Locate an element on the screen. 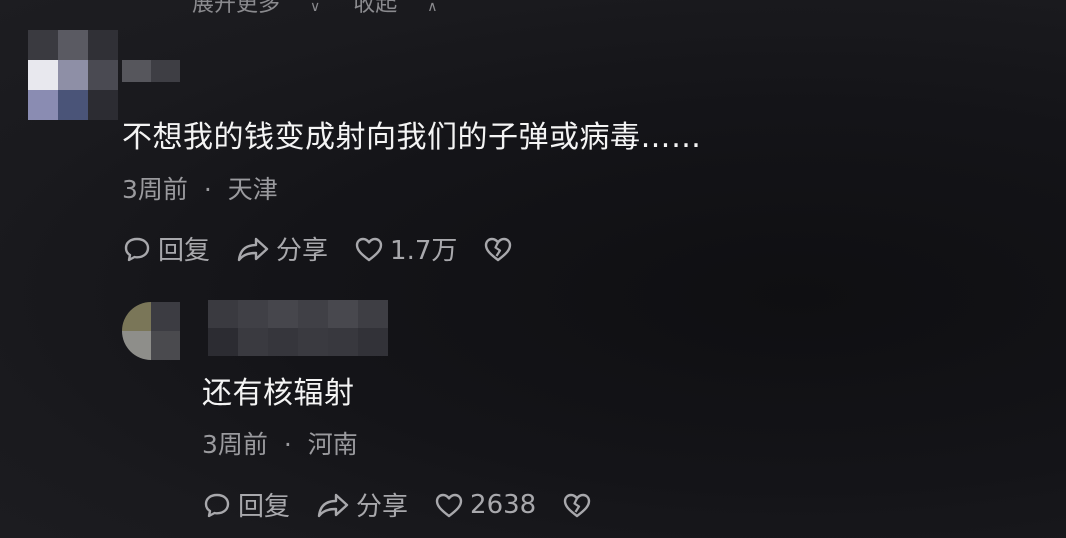  reply-username is located at coordinates (298, 328).